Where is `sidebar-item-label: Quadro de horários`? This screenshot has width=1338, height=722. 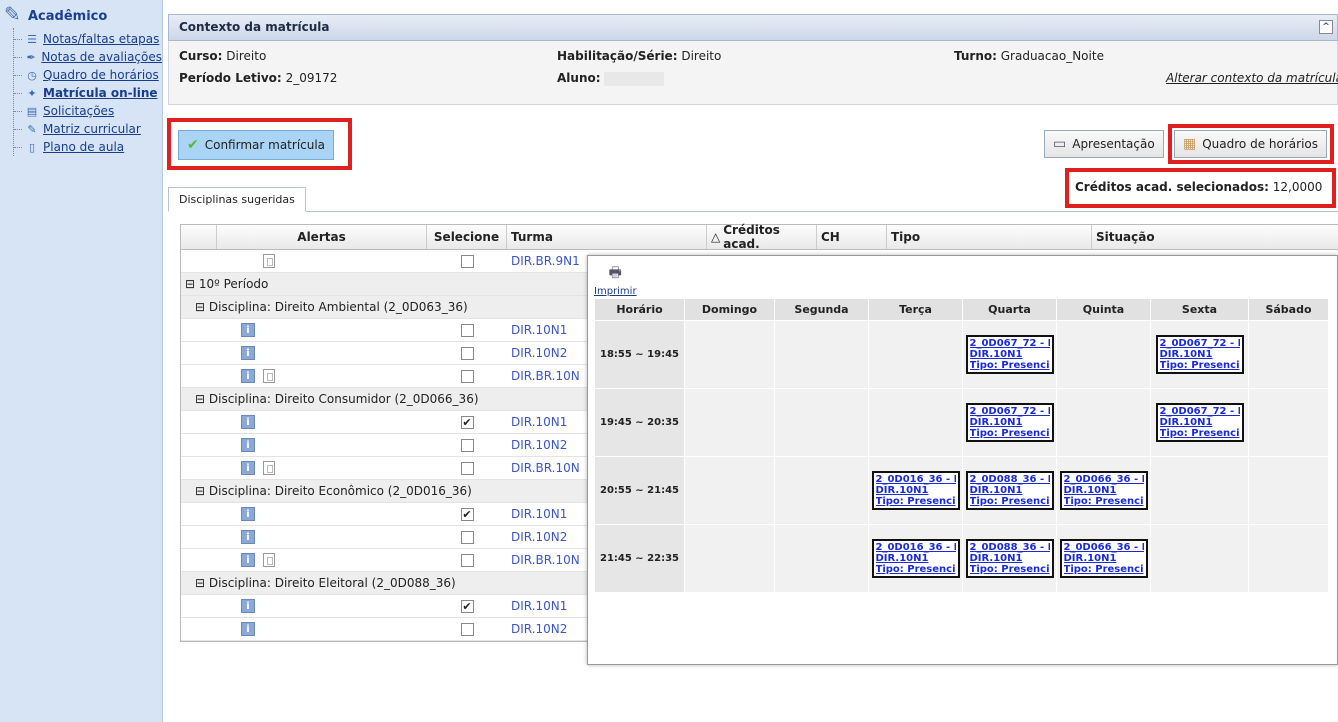 sidebar-item-label: Quadro de horários is located at coordinates (101, 75).